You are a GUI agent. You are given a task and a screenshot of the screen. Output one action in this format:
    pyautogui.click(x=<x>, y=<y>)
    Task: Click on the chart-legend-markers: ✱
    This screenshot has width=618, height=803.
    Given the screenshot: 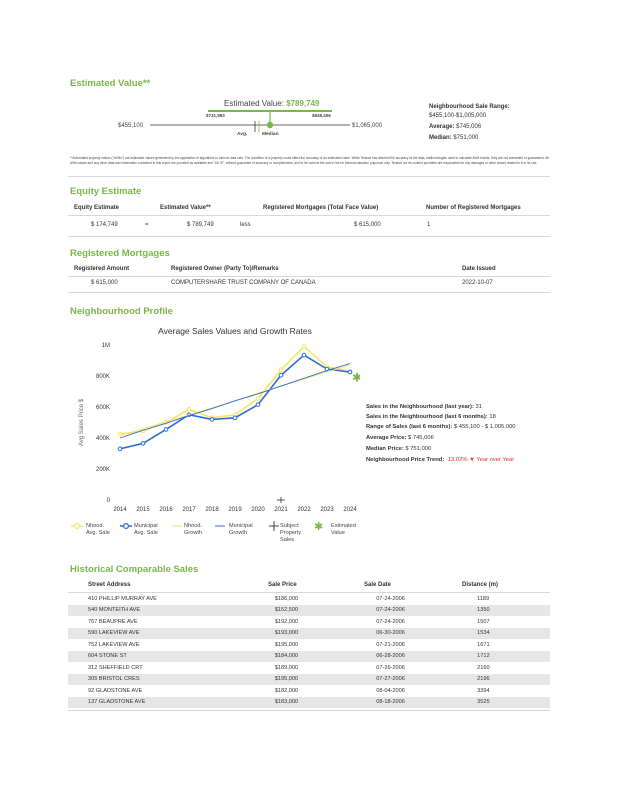 What is the action you would take?
    pyautogui.click(x=197, y=527)
    